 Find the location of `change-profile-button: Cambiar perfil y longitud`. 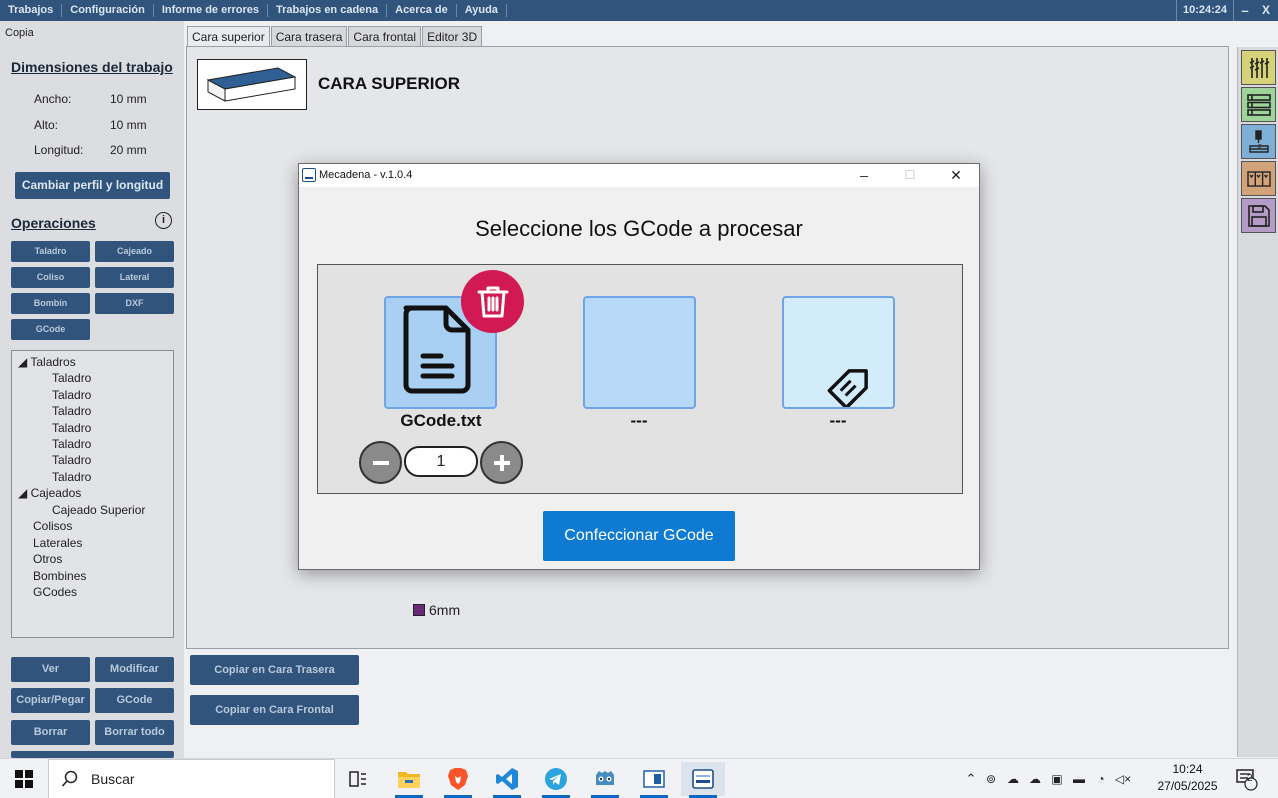

change-profile-button: Cambiar perfil y longitud is located at coordinates (92, 185).